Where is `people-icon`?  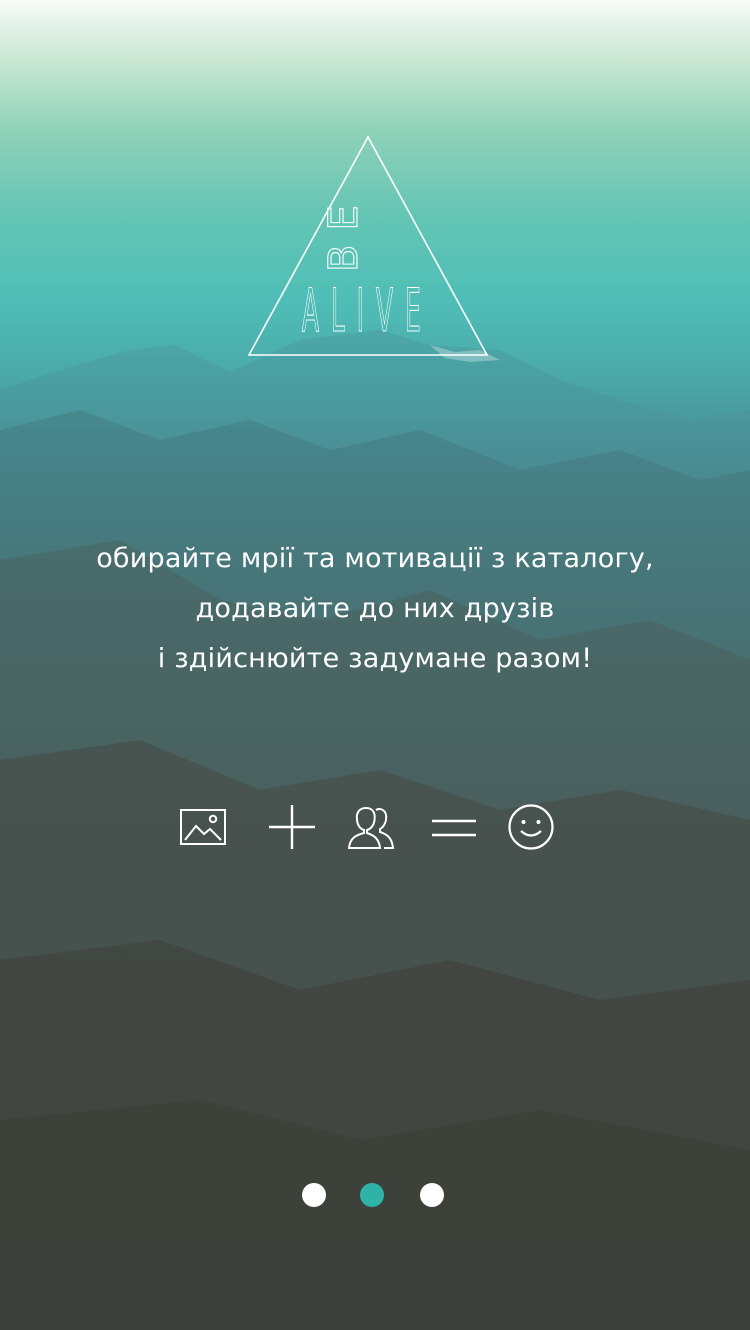
people-icon is located at coordinates (371, 827).